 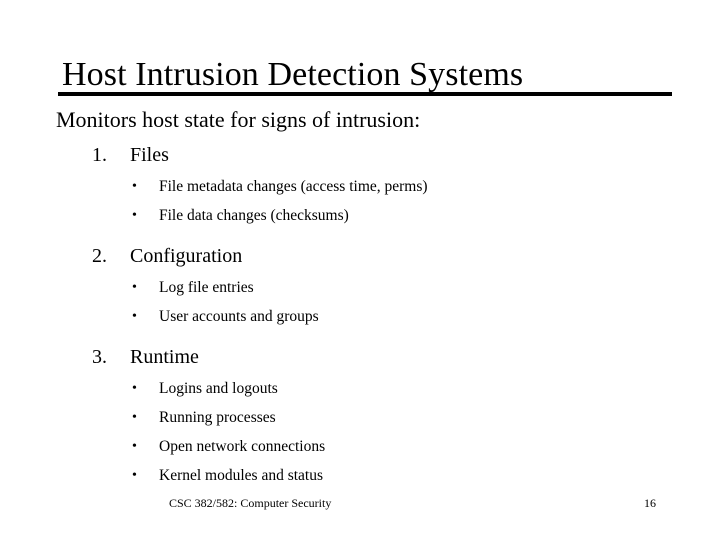 What do you see at coordinates (218, 388) in the screenshot?
I see `outline-sub-item-label: Logins and logouts` at bounding box center [218, 388].